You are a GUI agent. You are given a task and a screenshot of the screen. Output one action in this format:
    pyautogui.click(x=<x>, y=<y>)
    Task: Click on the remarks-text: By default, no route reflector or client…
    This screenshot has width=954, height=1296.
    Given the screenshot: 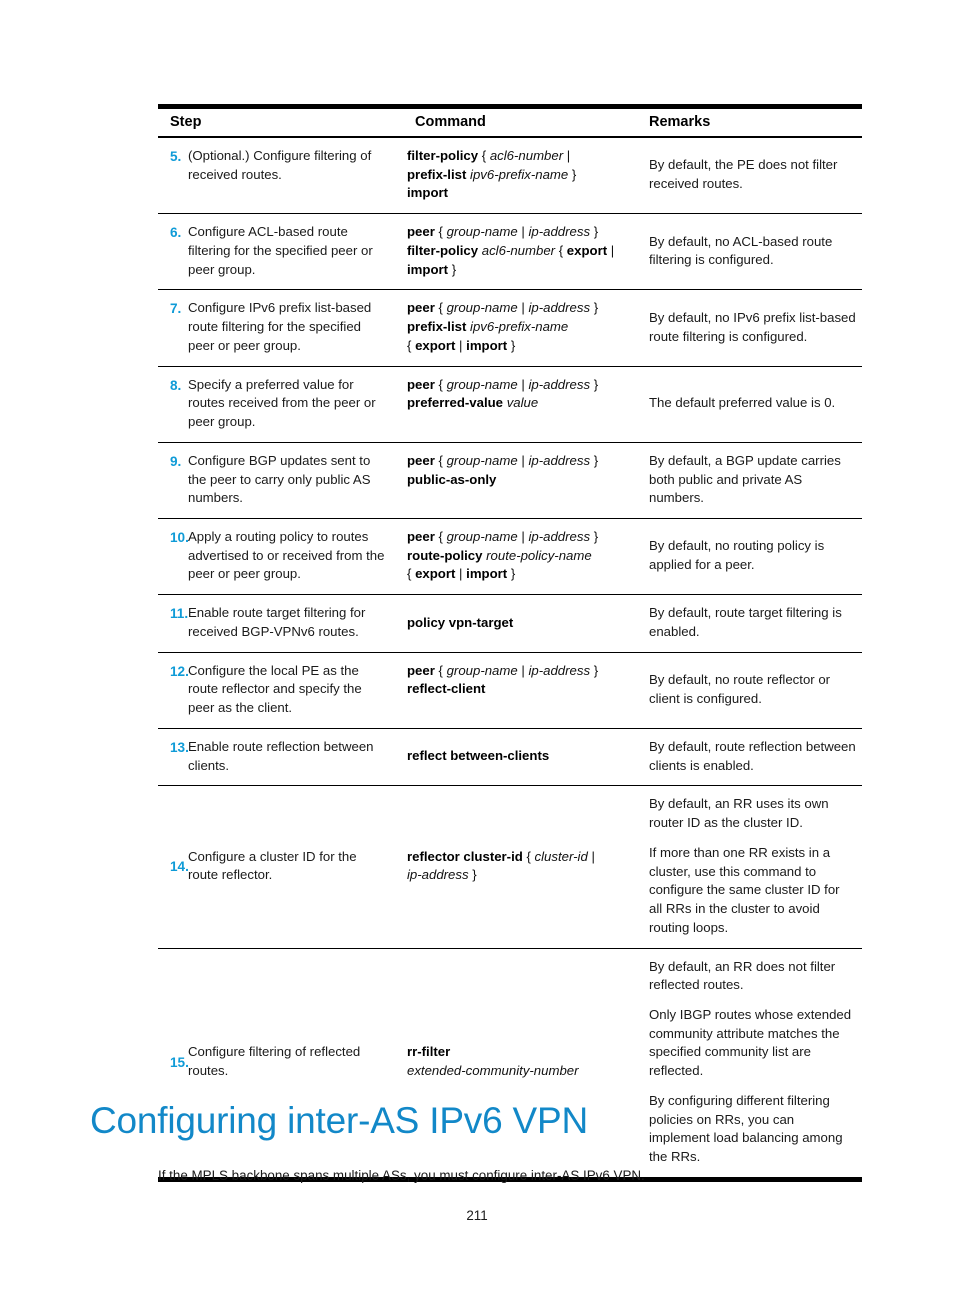 What is the action you would take?
    pyautogui.click(x=749, y=690)
    